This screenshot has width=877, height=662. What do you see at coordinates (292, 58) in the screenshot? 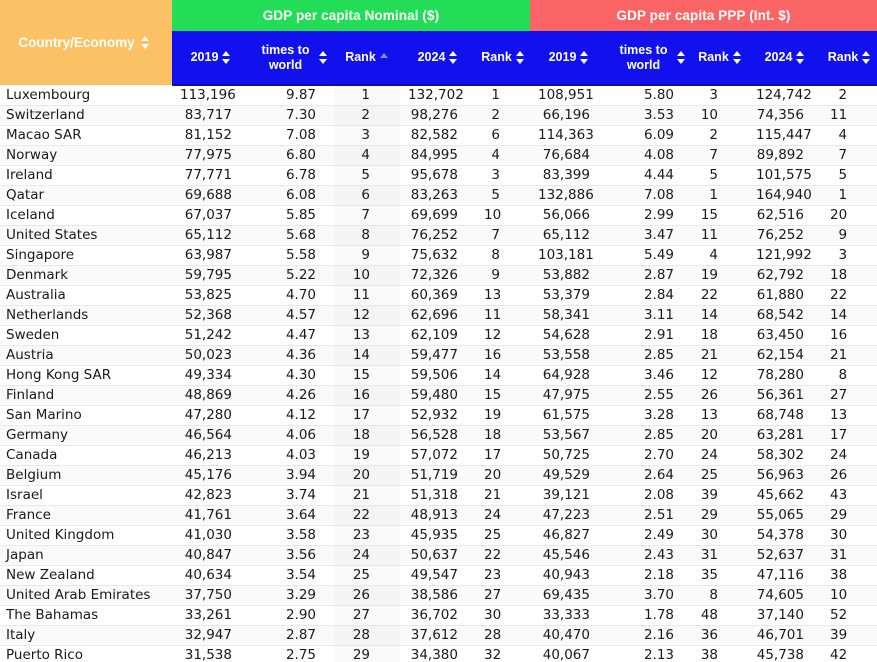
I see `column-header-nominal-times-to-world: times to world` at bounding box center [292, 58].